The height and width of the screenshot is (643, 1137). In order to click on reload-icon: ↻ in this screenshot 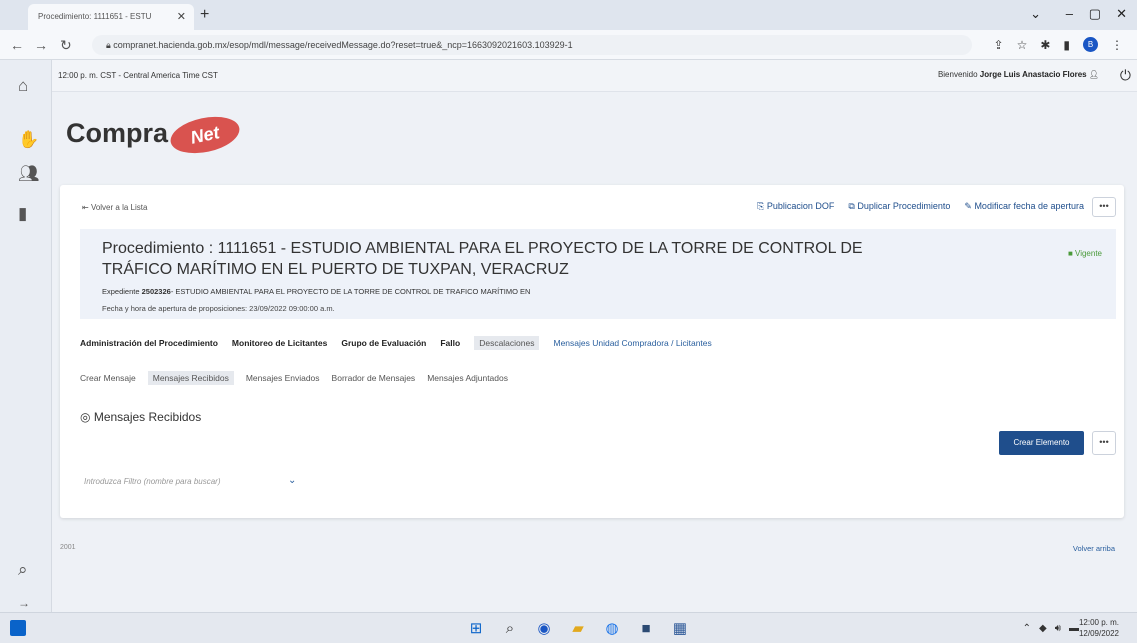, I will do `click(66, 45)`.